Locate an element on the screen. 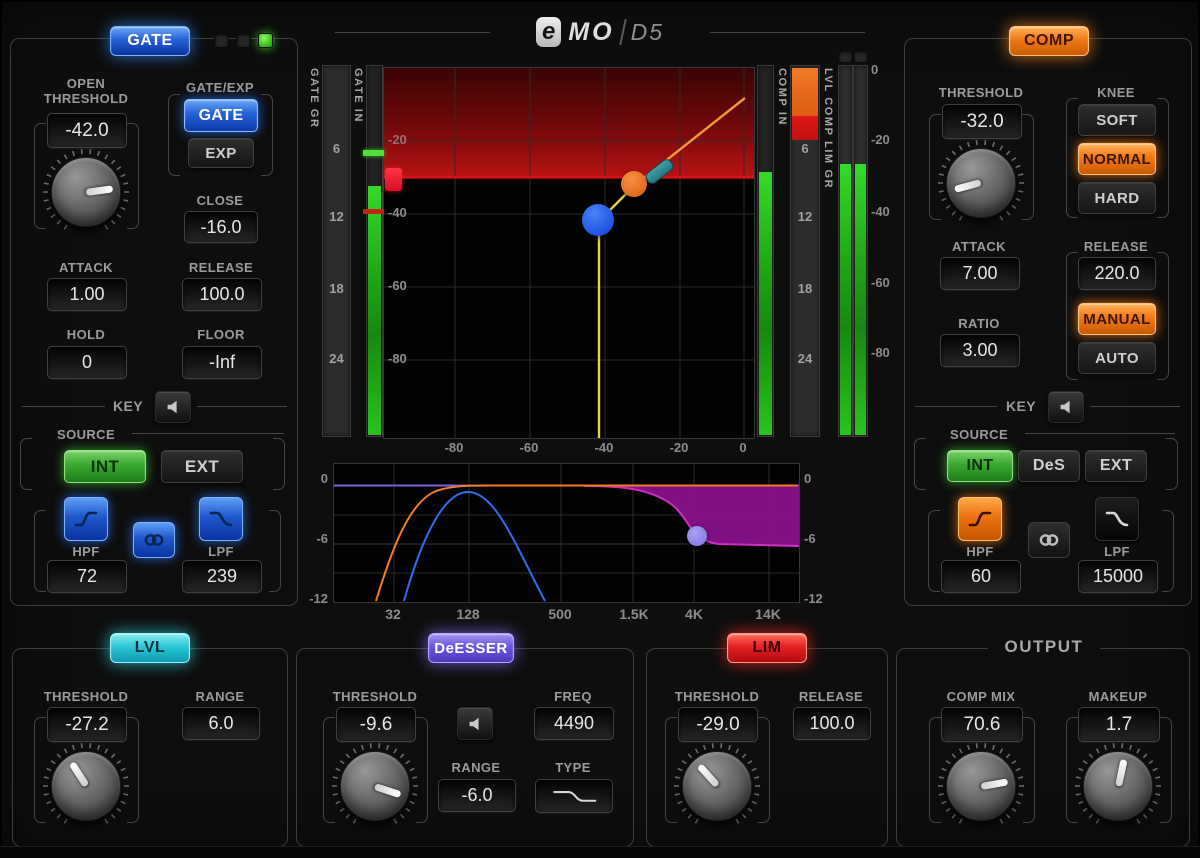 The image size is (1200, 858). gate-close-label: CLOSE is located at coordinates (220, 200).